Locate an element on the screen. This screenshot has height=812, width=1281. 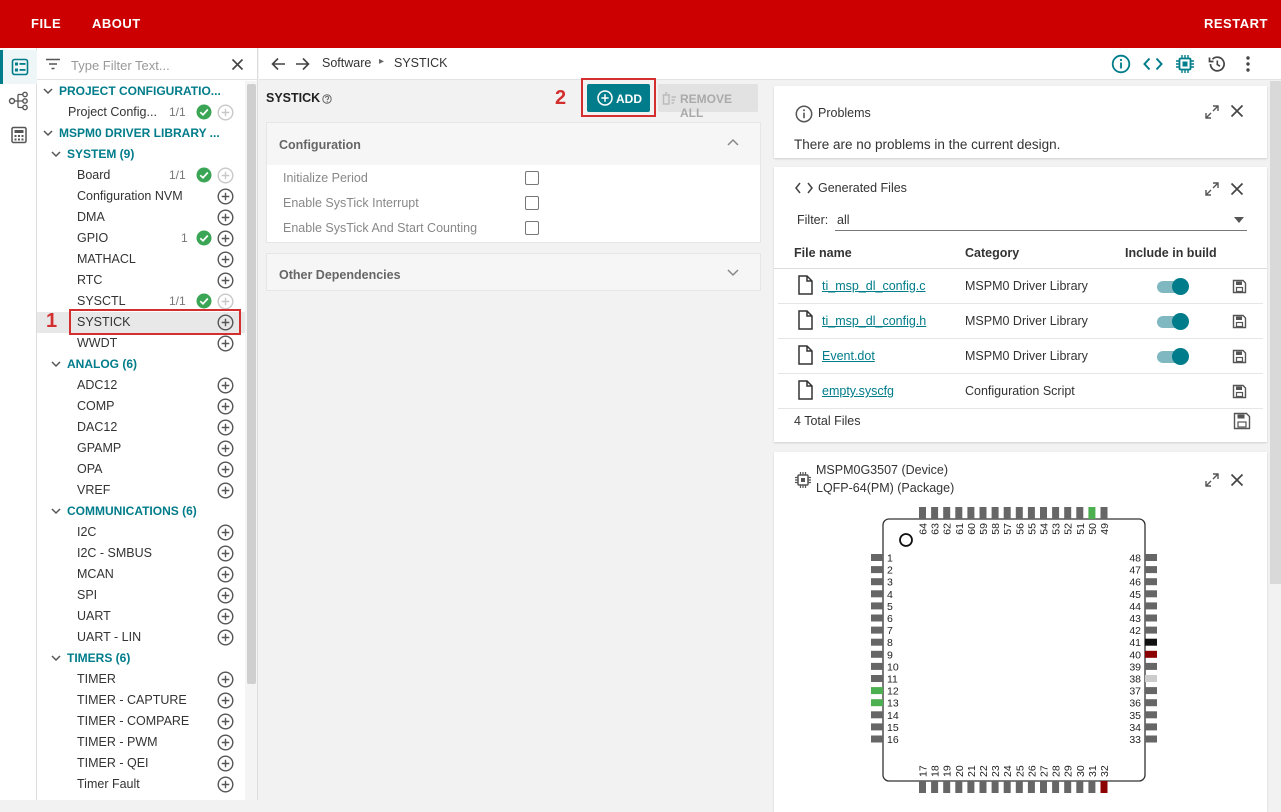
other-dependencies-section: Other Dependencies is located at coordinates (513, 272).